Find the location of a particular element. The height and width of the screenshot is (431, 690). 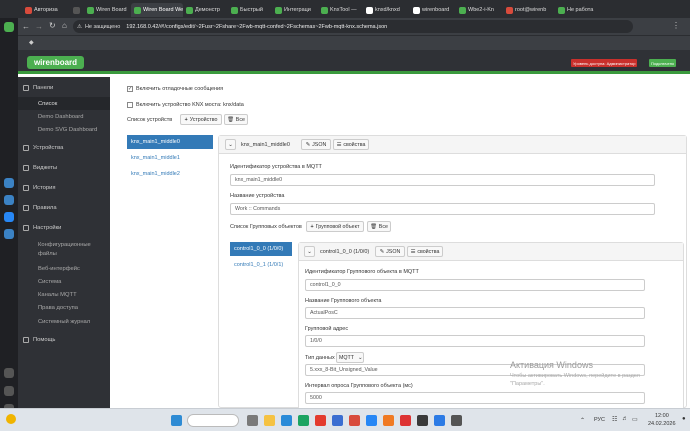

sidebar-item: Устройства is located at coordinates (64, 147).